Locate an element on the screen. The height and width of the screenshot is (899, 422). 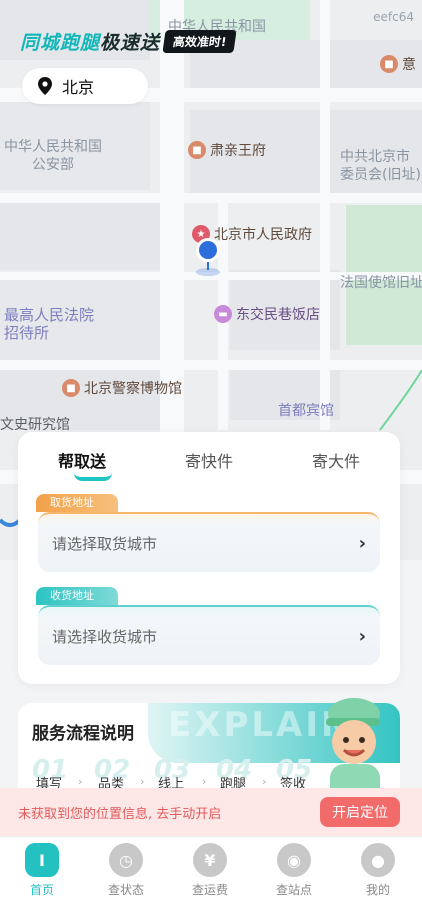
yen-icon: ¥ is located at coordinates (210, 860).